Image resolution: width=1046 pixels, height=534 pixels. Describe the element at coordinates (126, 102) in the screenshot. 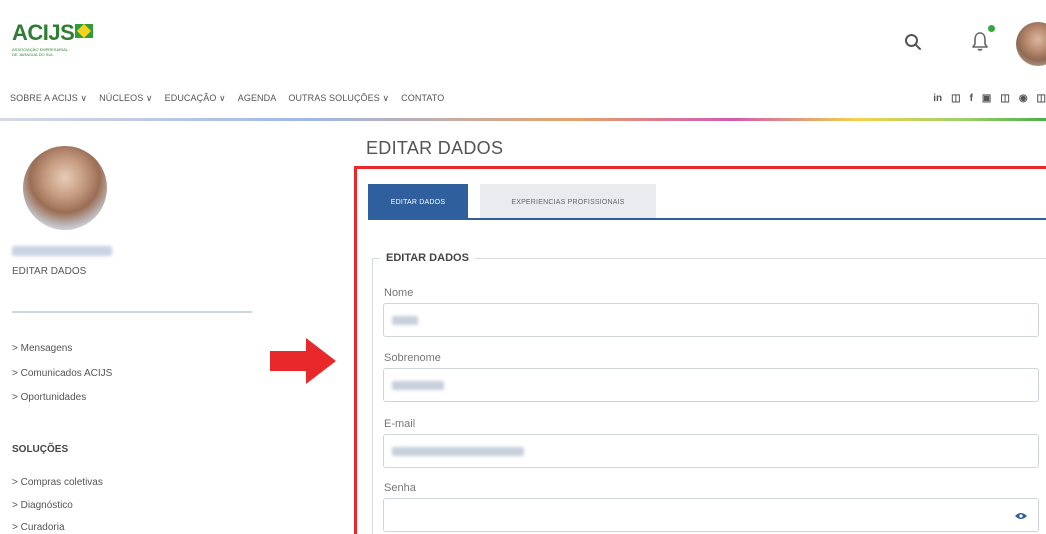

I see `nav-item-nucleos: NÚCLEOS ∨` at that location.